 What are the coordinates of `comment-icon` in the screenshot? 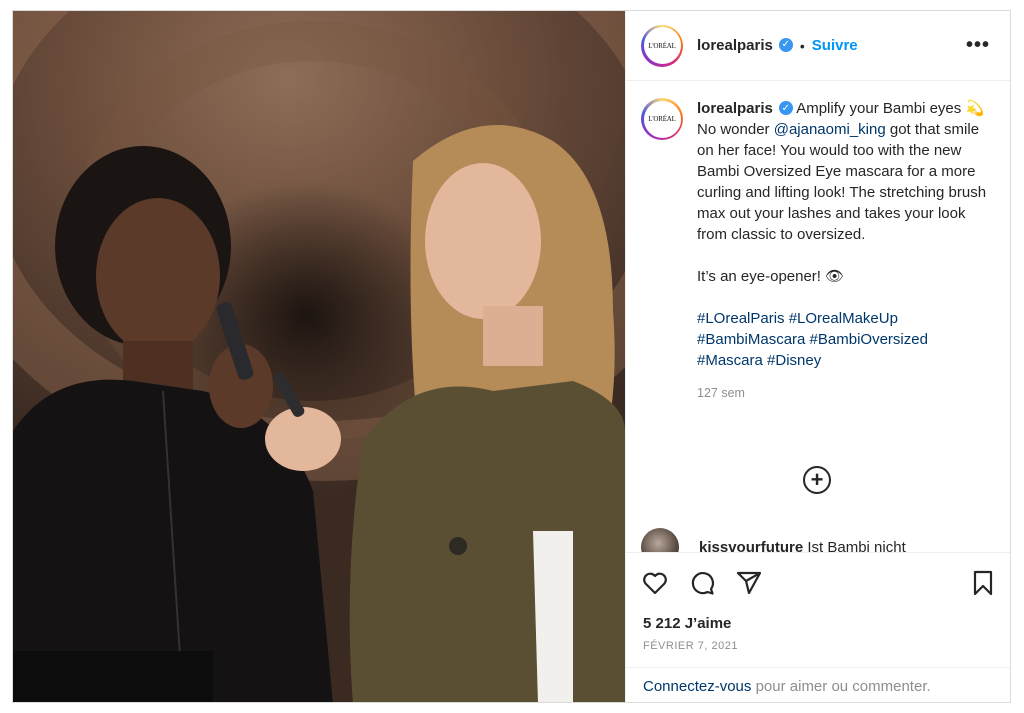 It's located at (702, 583).